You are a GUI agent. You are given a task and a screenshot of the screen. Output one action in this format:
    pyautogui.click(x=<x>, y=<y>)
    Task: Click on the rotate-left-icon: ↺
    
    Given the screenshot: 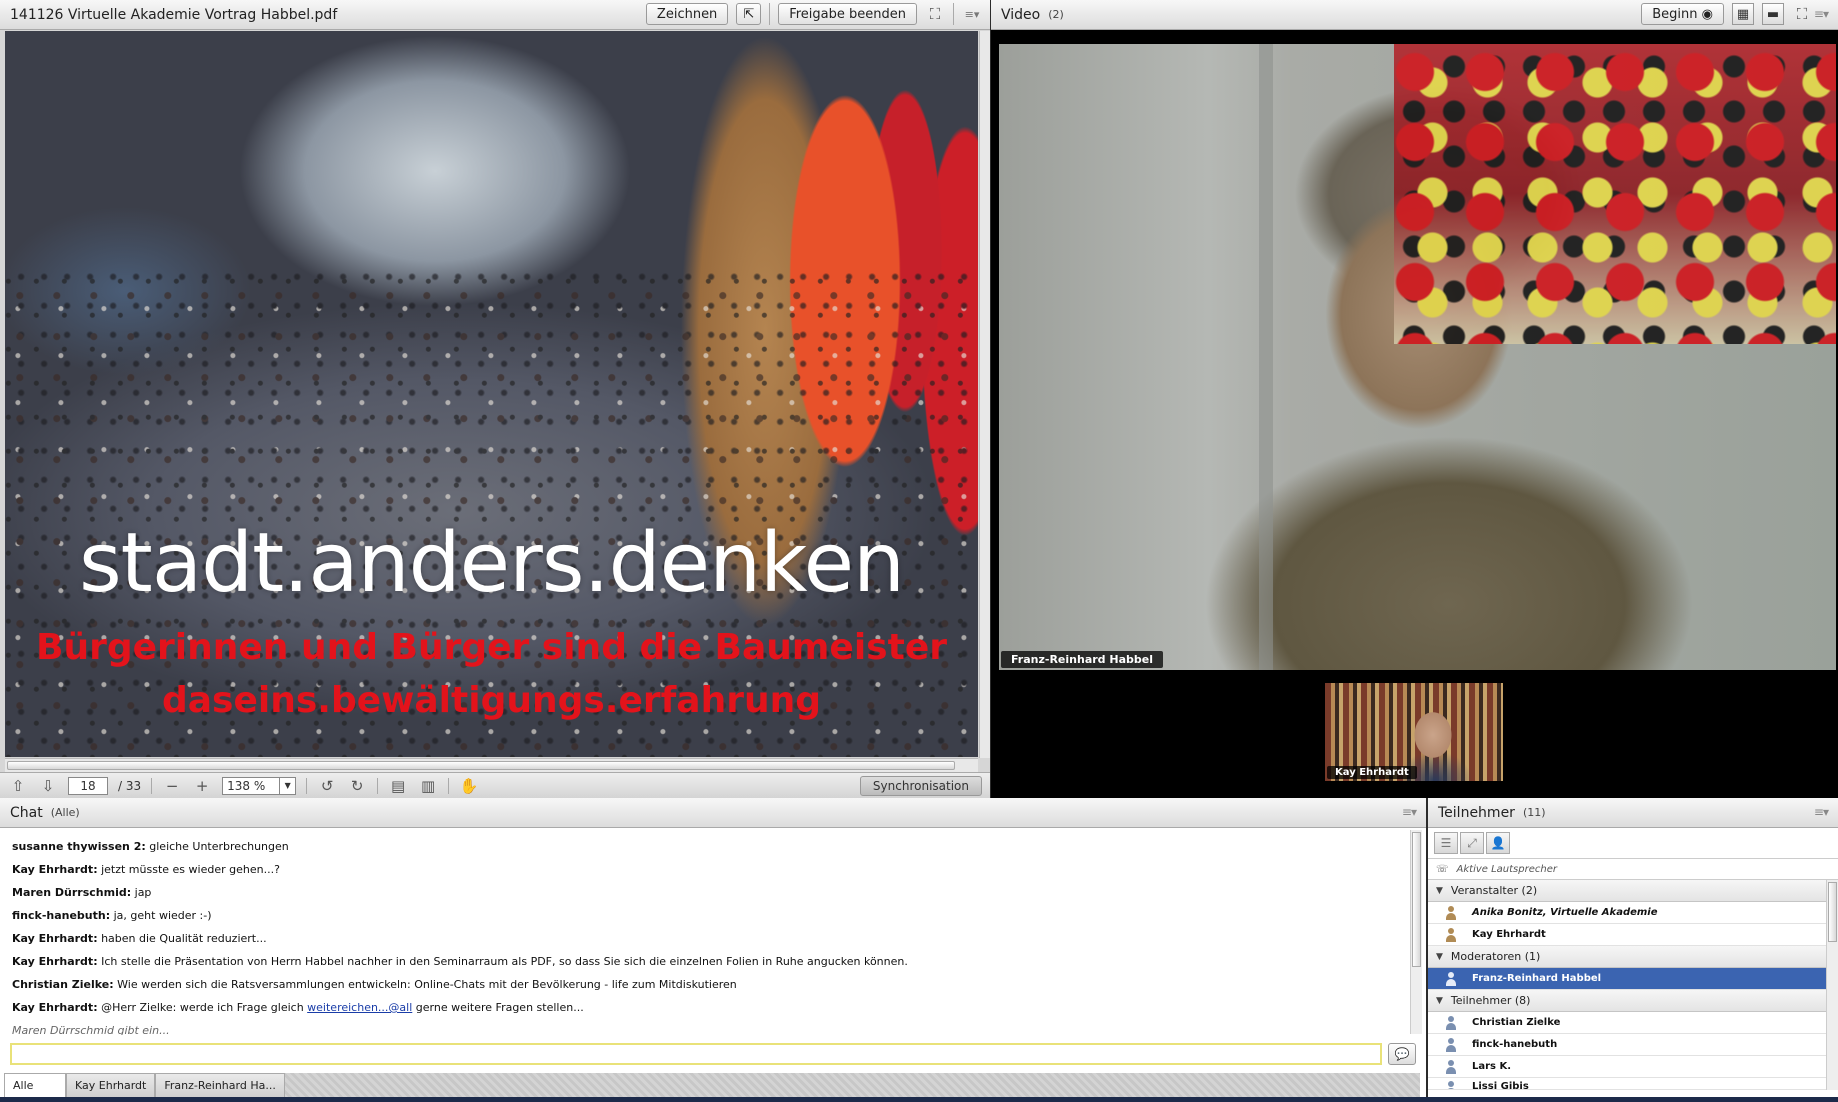 What is the action you would take?
    pyautogui.click(x=327, y=786)
    